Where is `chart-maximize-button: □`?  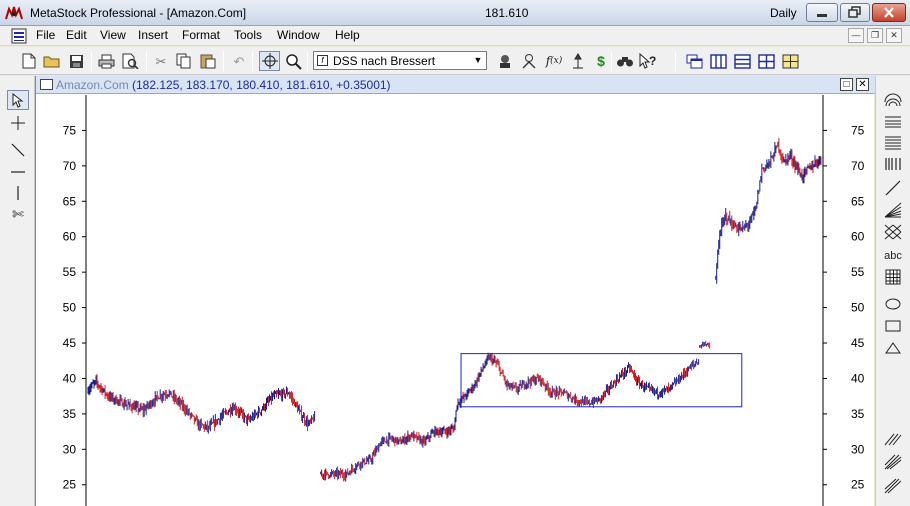
chart-maximize-button: □ is located at coordinates (846, 84).